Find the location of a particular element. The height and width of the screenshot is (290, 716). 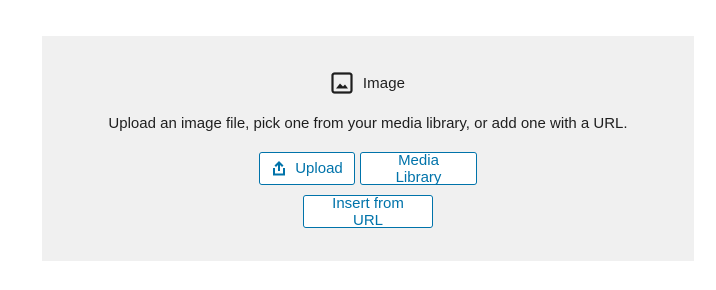

upload-button: Upload is located at coordinates (307, 168).